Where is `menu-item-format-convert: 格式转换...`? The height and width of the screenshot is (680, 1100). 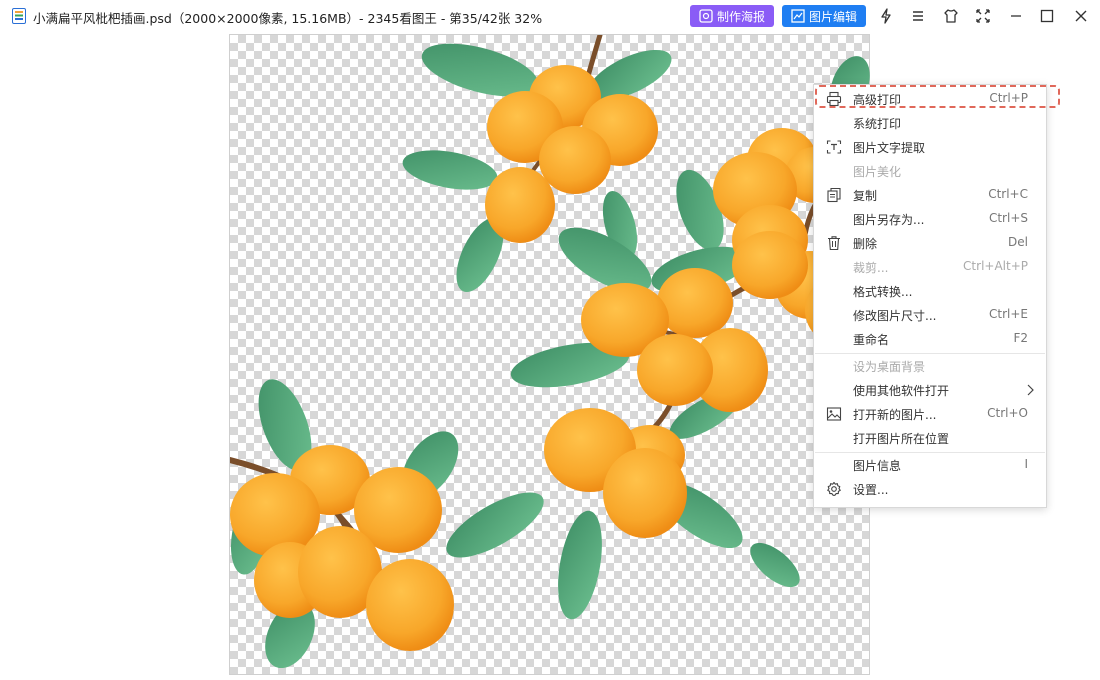
menu-item-format-convert: 格式转换... is located at coordinates (930, 291).